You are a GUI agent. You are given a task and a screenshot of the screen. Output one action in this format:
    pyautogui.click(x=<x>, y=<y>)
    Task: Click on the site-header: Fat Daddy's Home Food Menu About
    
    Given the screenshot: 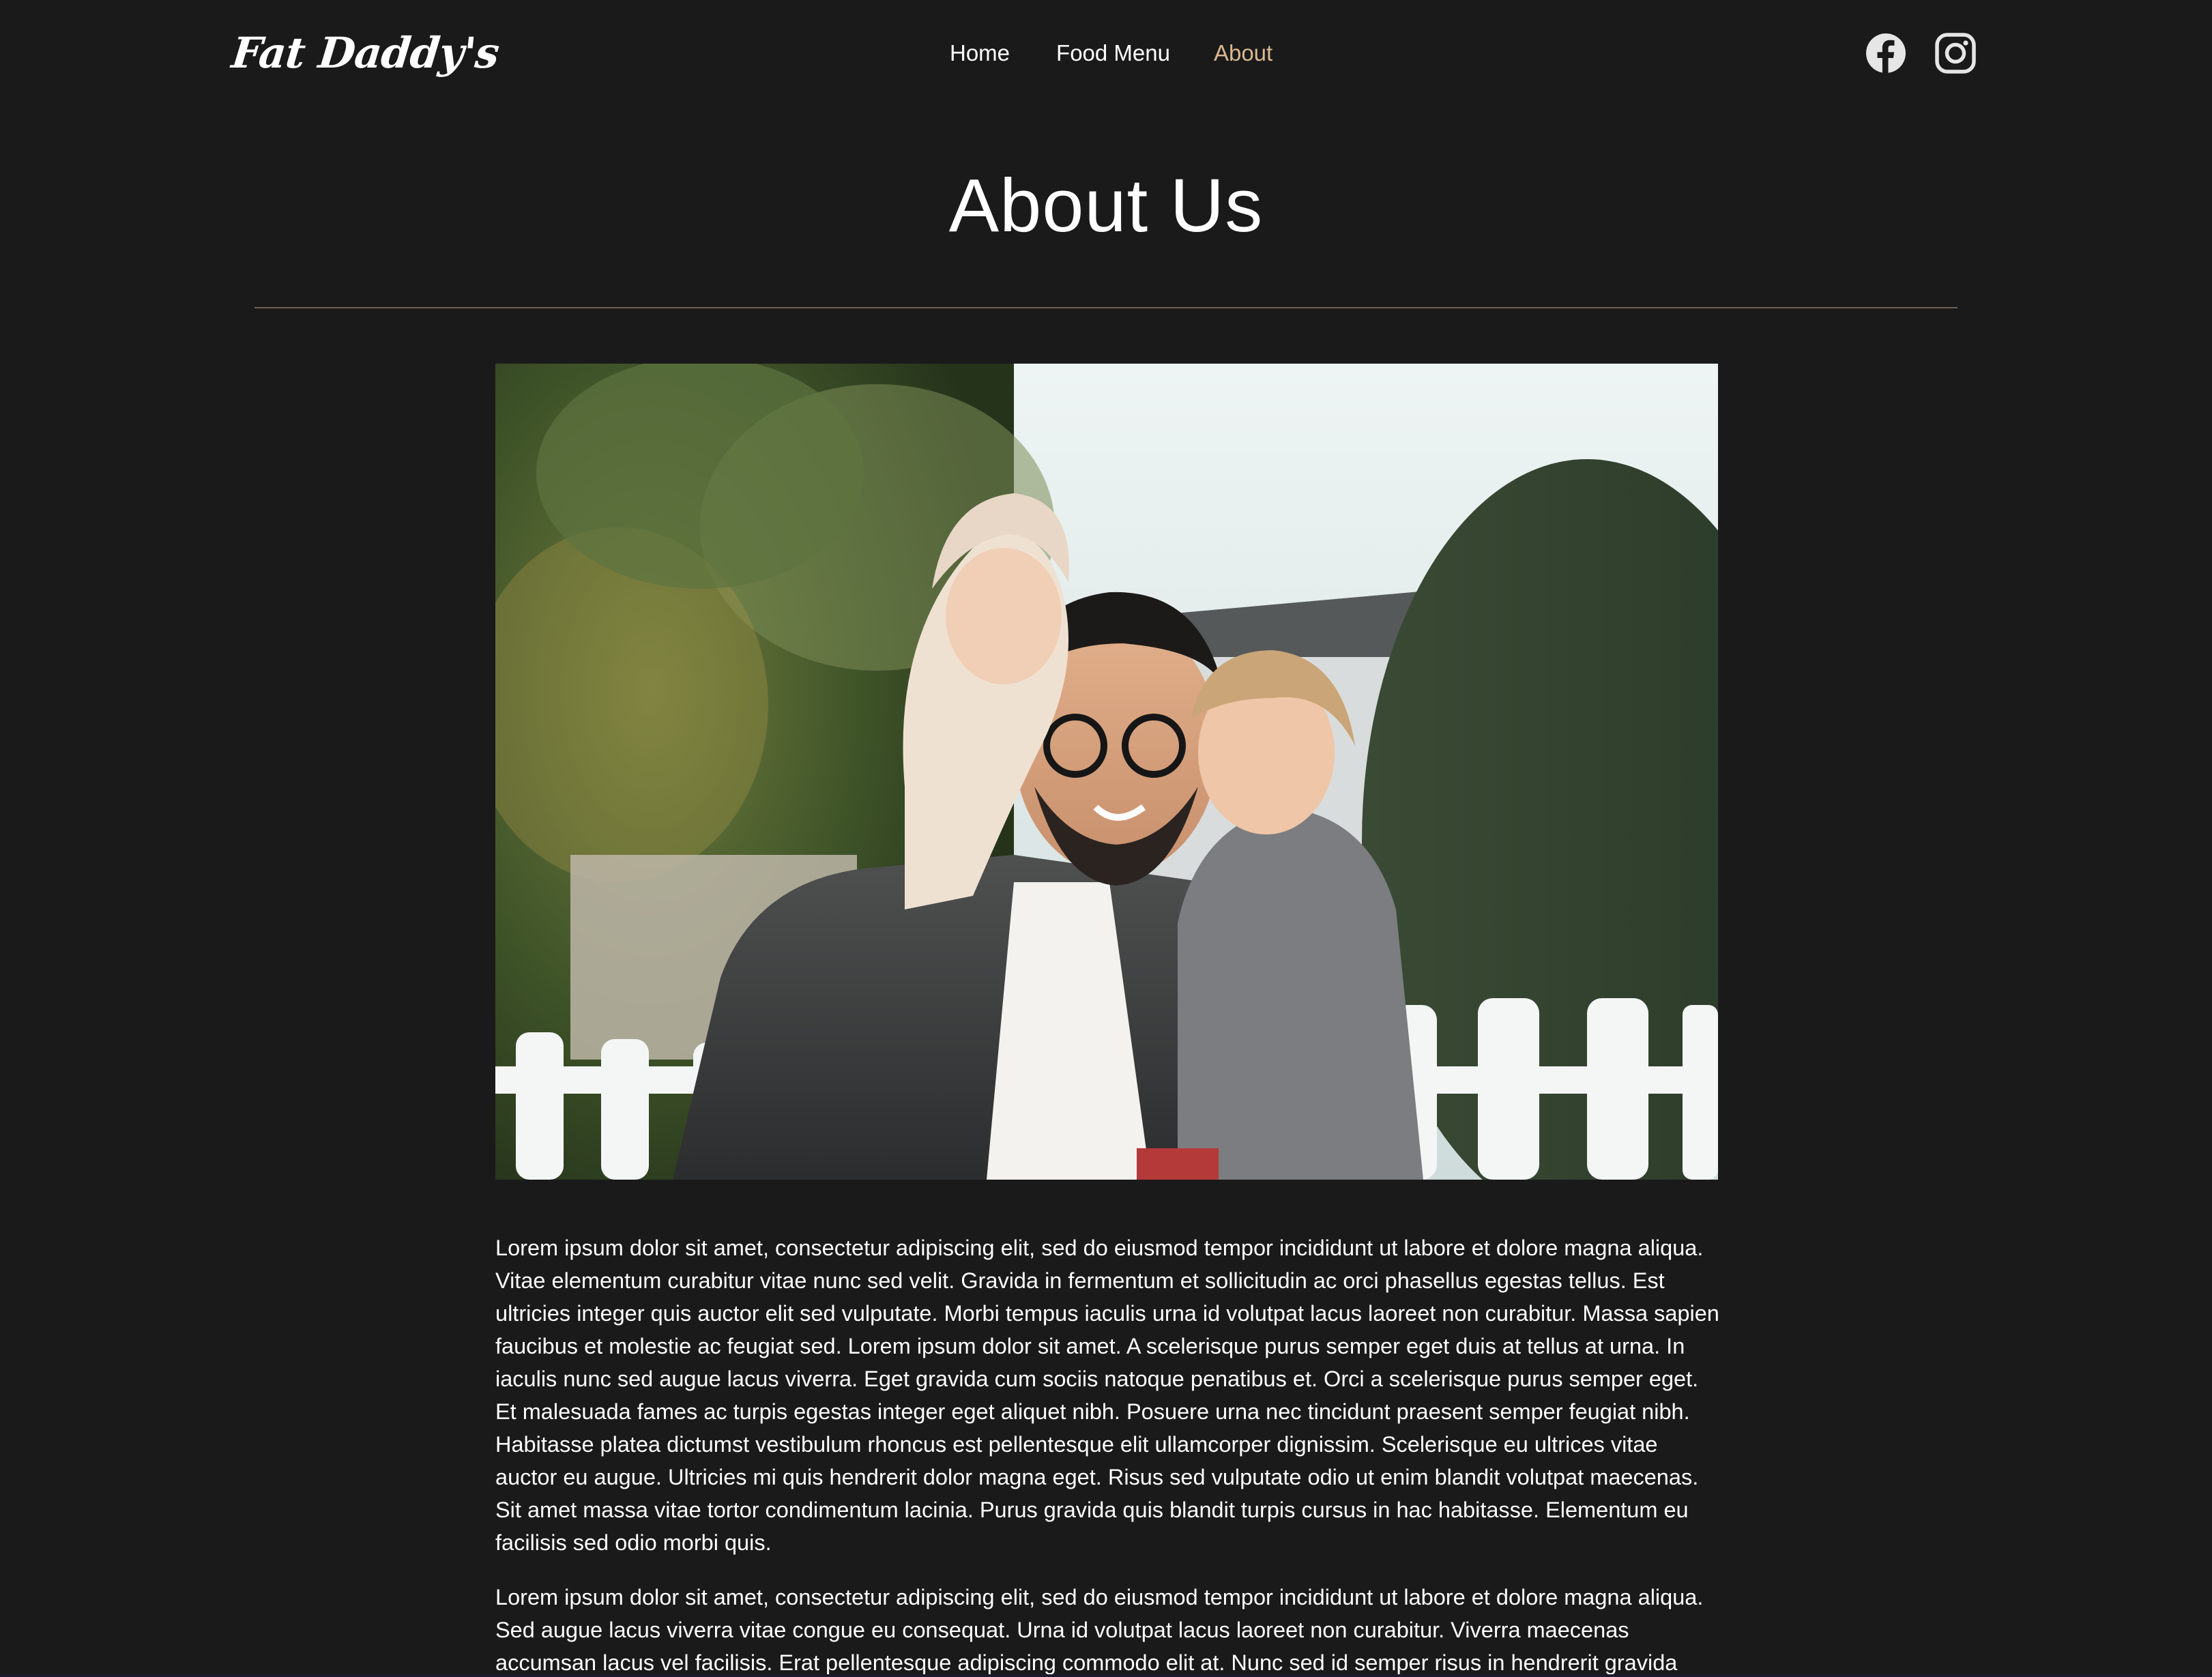 What is the action you would take?
    pyautogui.click(x=1106, y=54)
    